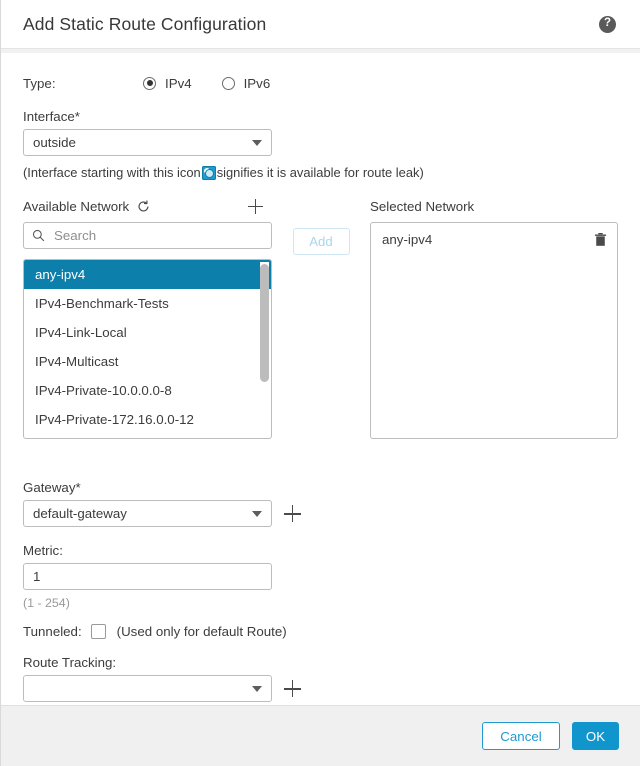 The image size is (640, 766). Describe the element at coordinates (422, 206) in the screenshot. I see `selected-network-title: Selected Network` at that location.